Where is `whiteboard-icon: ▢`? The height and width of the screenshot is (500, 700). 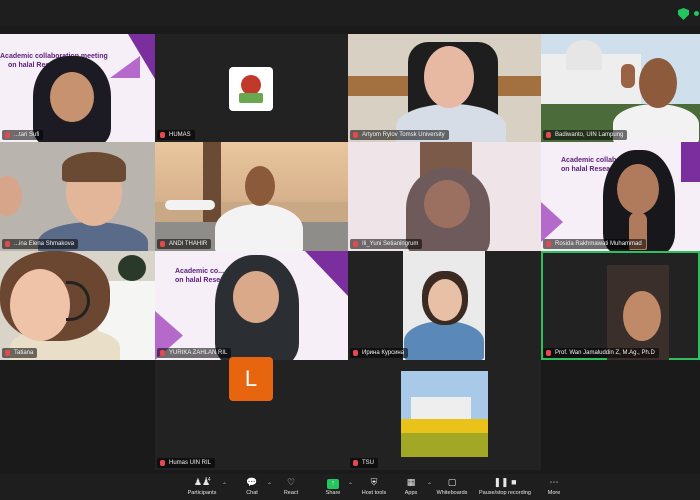
whiteboard-icon: ▢ is located at coordinates (452, 482).